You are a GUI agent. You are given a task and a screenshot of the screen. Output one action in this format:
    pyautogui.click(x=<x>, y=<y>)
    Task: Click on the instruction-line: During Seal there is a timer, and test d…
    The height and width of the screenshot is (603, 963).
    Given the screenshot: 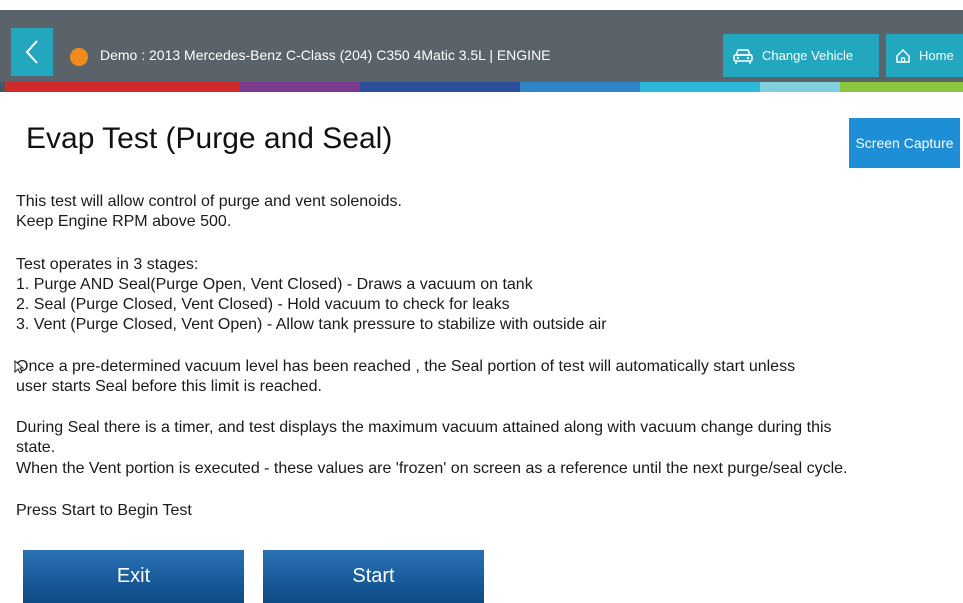 What is the action you would take?
    pyautogui.click(x=424, y=427)
    